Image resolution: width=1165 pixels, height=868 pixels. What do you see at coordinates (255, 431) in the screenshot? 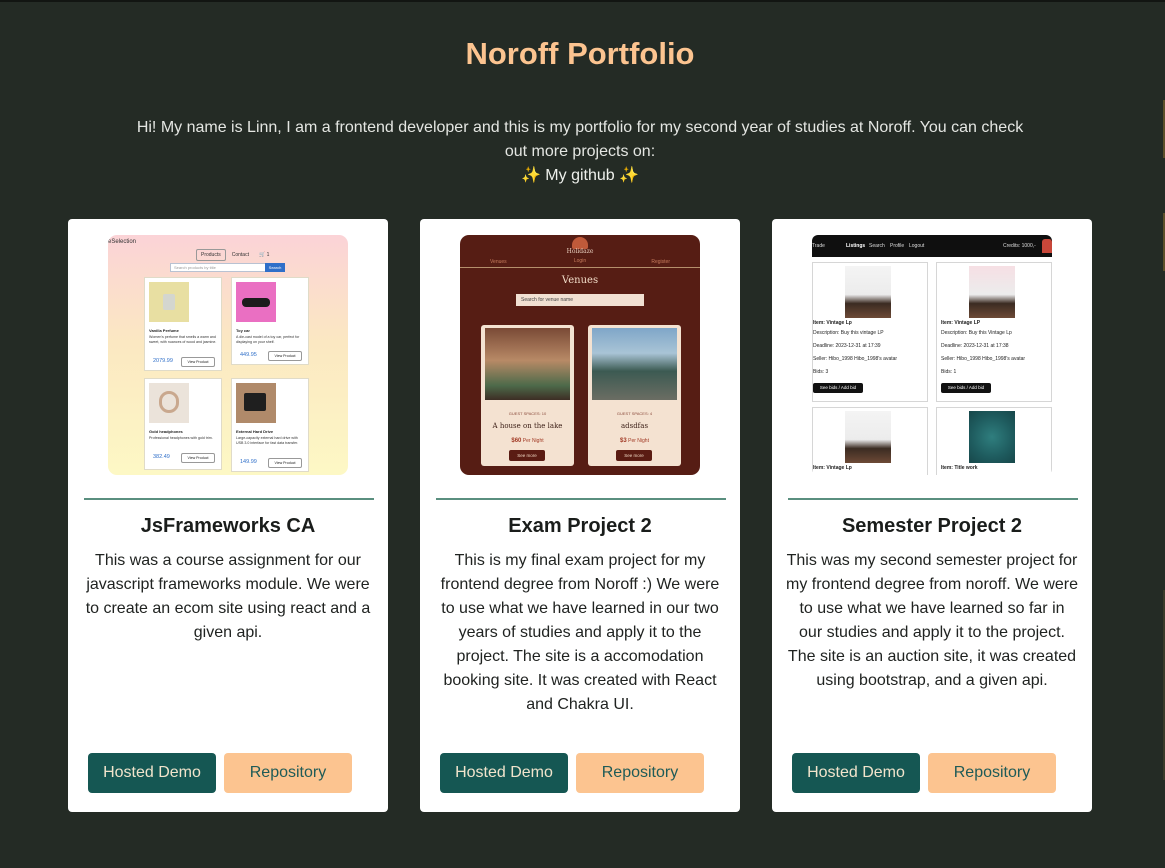
I see `product-title: External Hard Drive` at bounding box center [255, 431].